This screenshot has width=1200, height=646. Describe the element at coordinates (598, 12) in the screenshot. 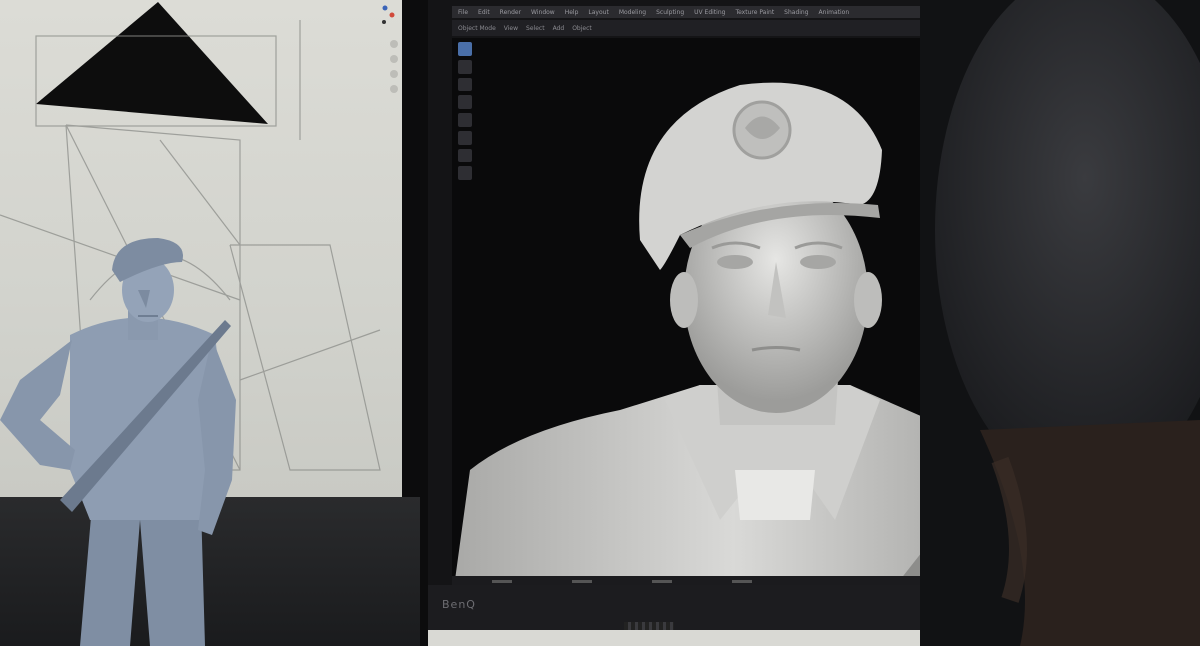

I see `menu-item: Layout` at that location.